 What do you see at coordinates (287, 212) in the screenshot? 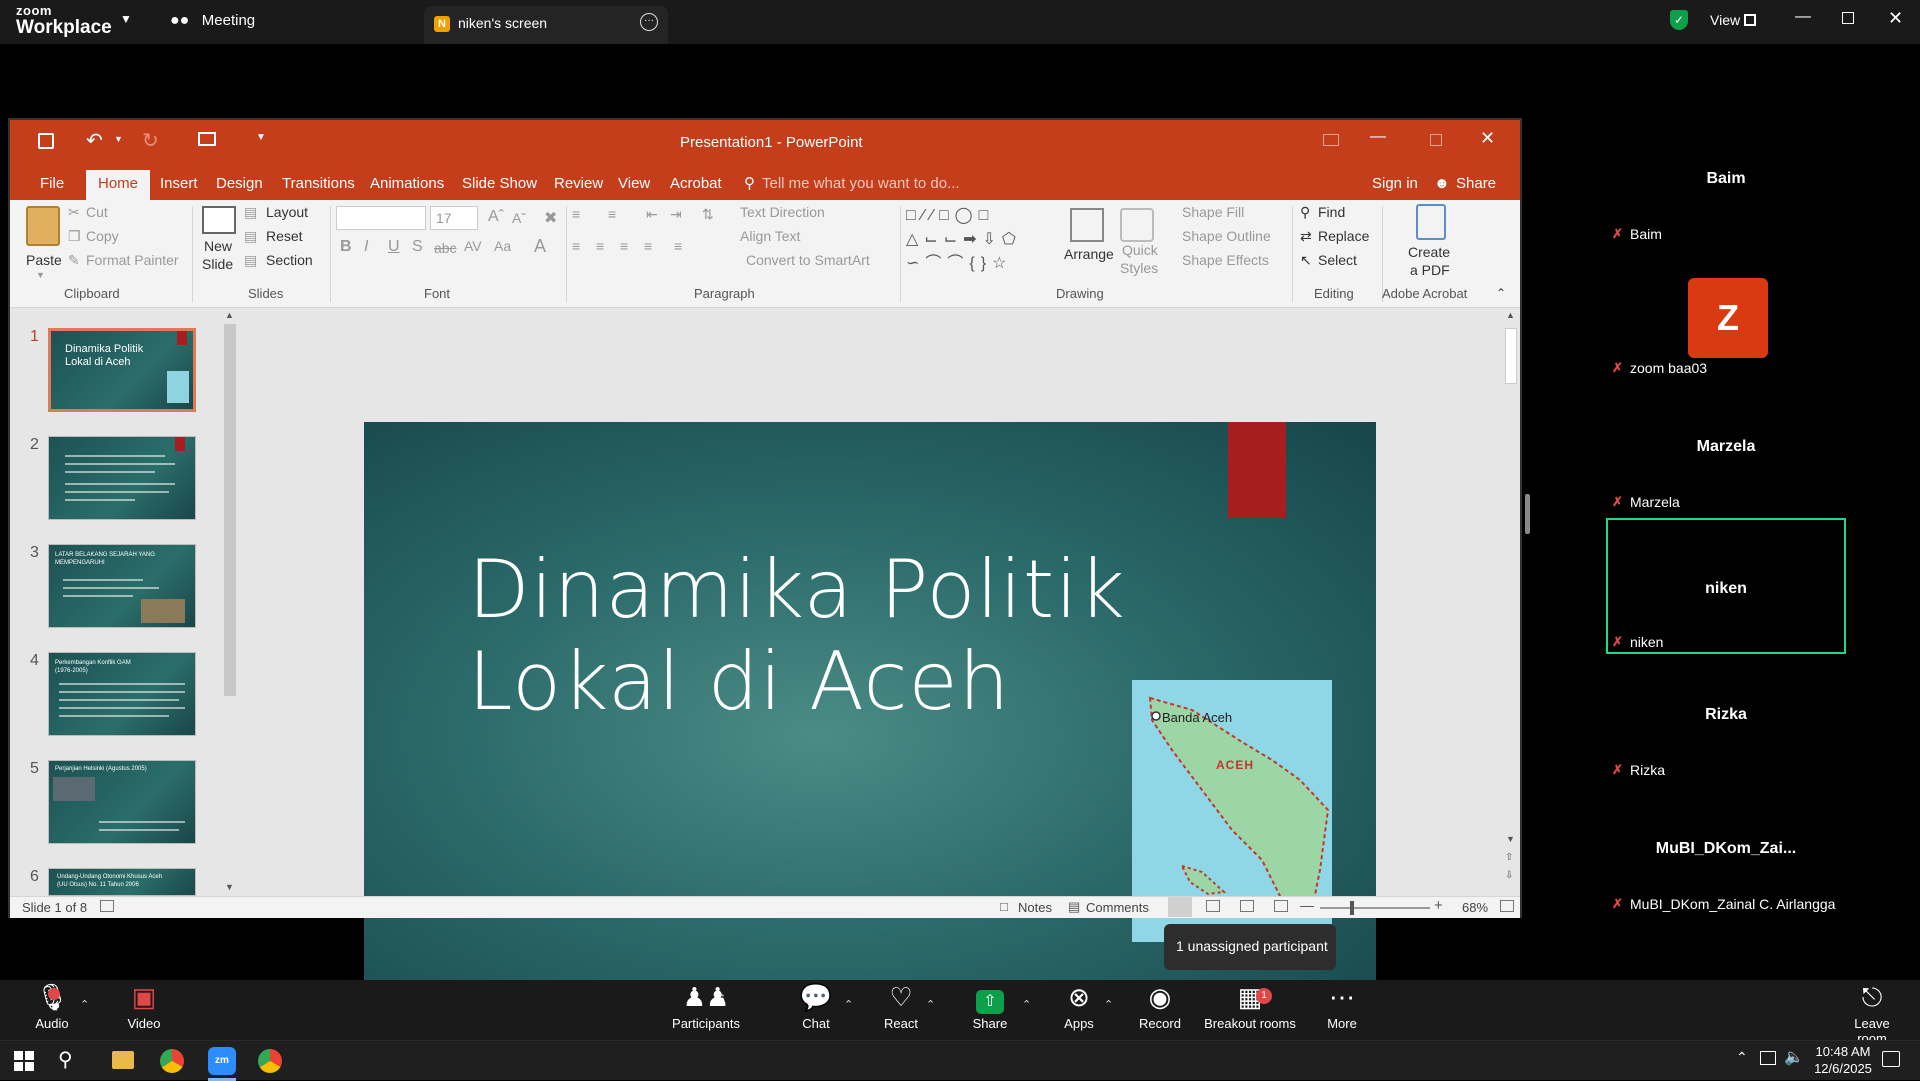
I see `layout-button: Layout` at bounding box center [287, 212].